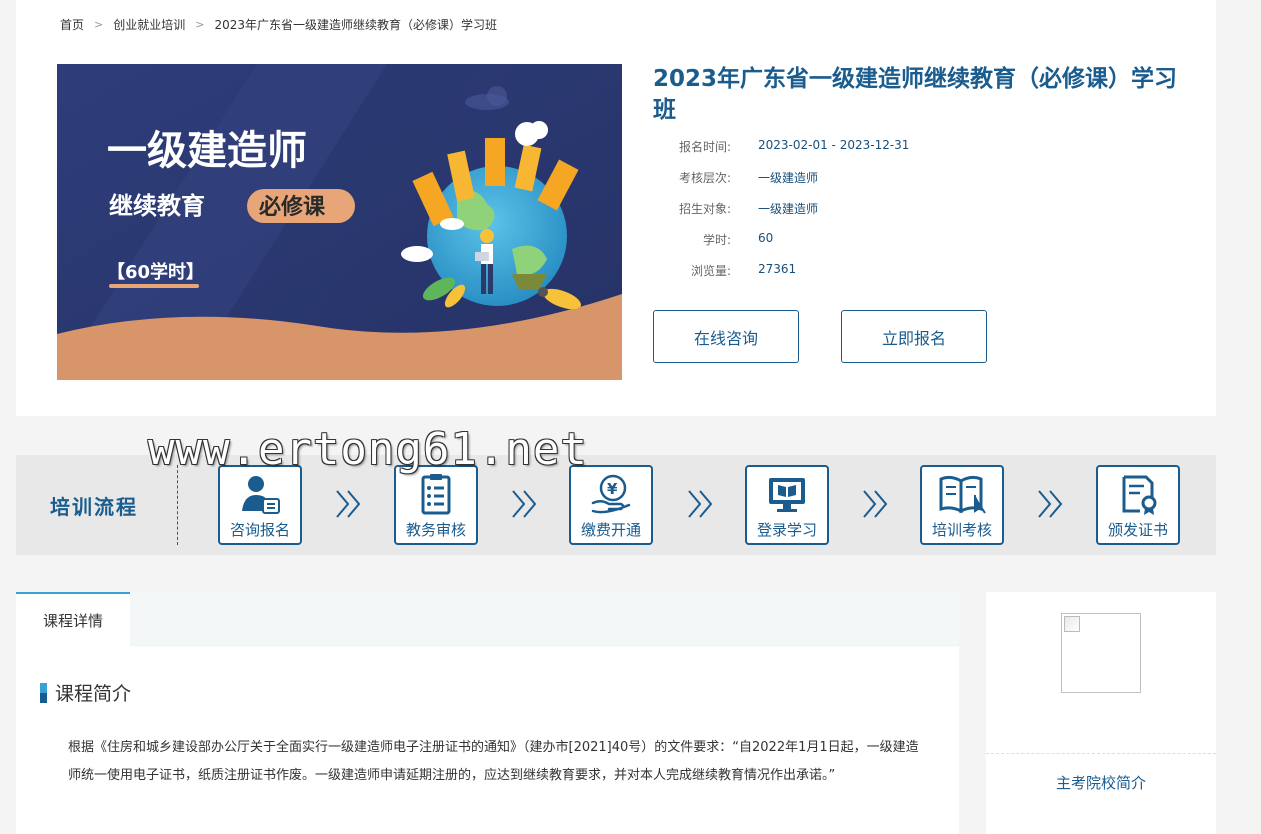  Describe the element at coordinates (726, 336) in the screenshot. I see `consult-online-button: 在线咨询` at that location.